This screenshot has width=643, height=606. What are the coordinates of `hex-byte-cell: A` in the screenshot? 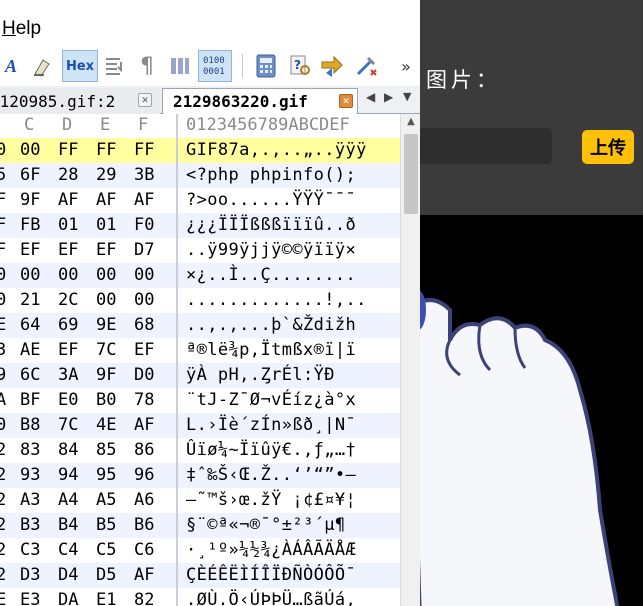 It's located at (3, 400).